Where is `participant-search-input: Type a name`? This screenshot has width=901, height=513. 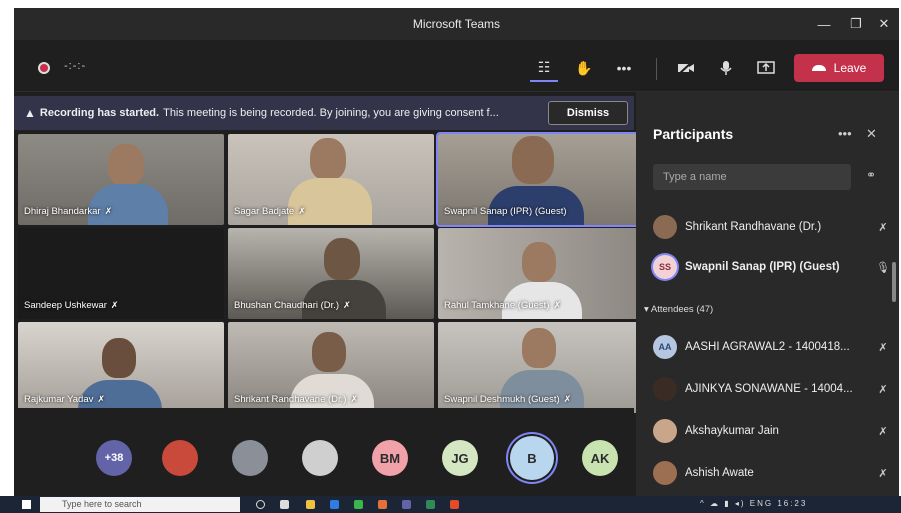 participant-search-input: Type a name is located at coordinates (752, 177).